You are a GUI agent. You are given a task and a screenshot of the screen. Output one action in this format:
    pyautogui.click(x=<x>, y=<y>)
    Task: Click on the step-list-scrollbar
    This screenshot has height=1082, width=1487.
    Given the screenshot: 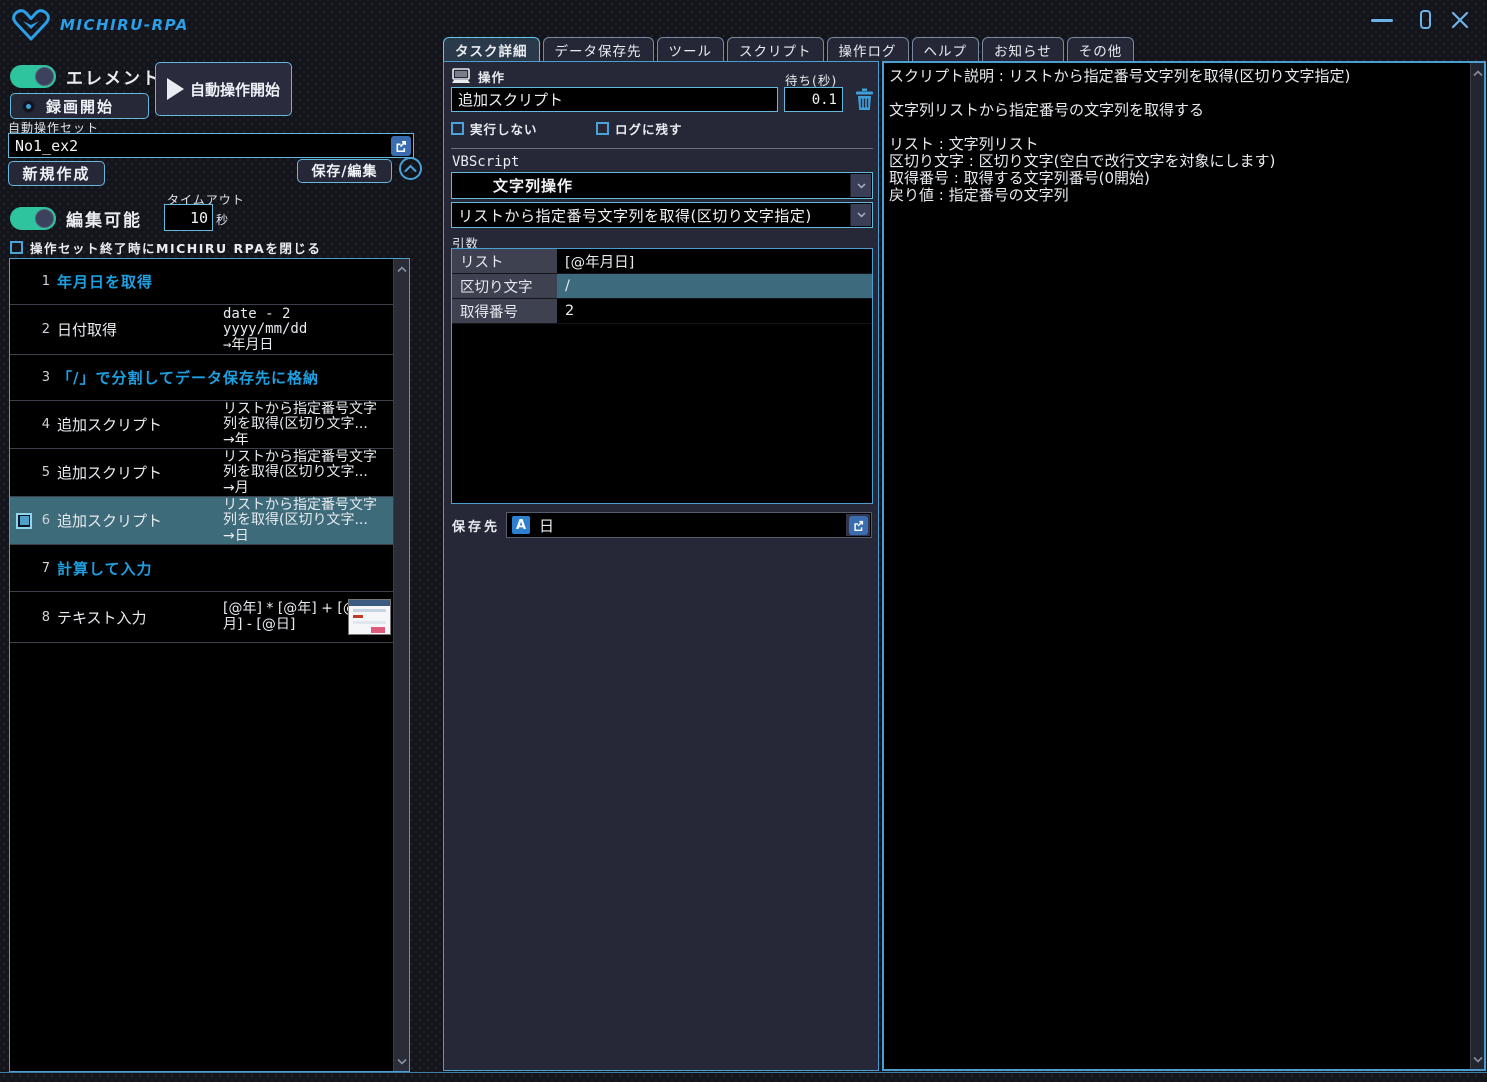 What is the action you would take?
    pyautogui.click(x=401, y=665)
    